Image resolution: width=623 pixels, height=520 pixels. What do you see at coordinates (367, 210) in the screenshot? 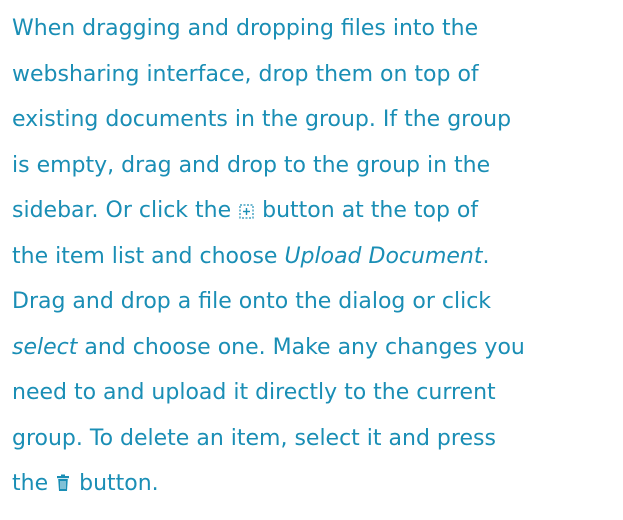
I see `text-line-5-end: button at the top of` at bounding box center [367, 210].